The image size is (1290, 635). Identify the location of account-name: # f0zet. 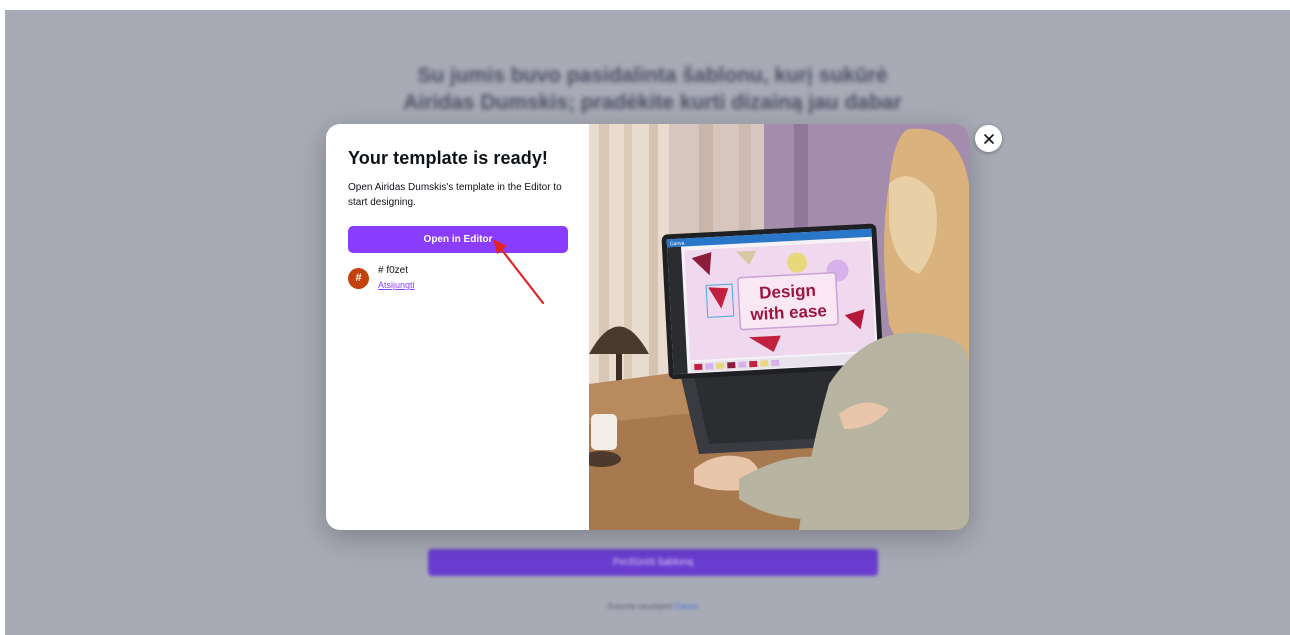
(393, 270).